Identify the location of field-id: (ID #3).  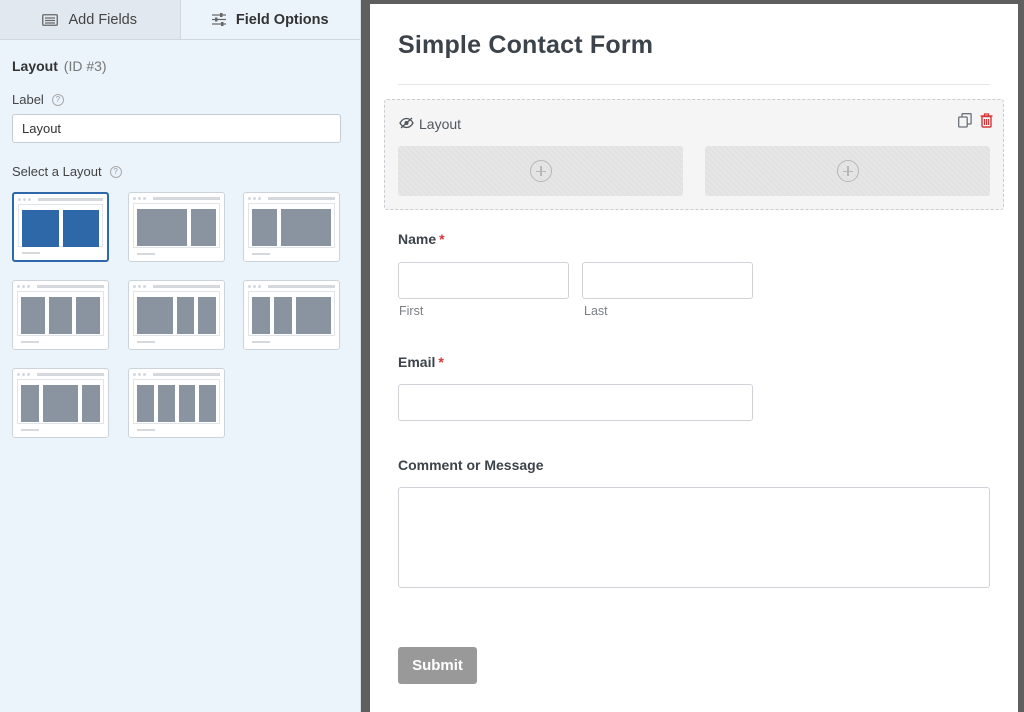
(85, 66).